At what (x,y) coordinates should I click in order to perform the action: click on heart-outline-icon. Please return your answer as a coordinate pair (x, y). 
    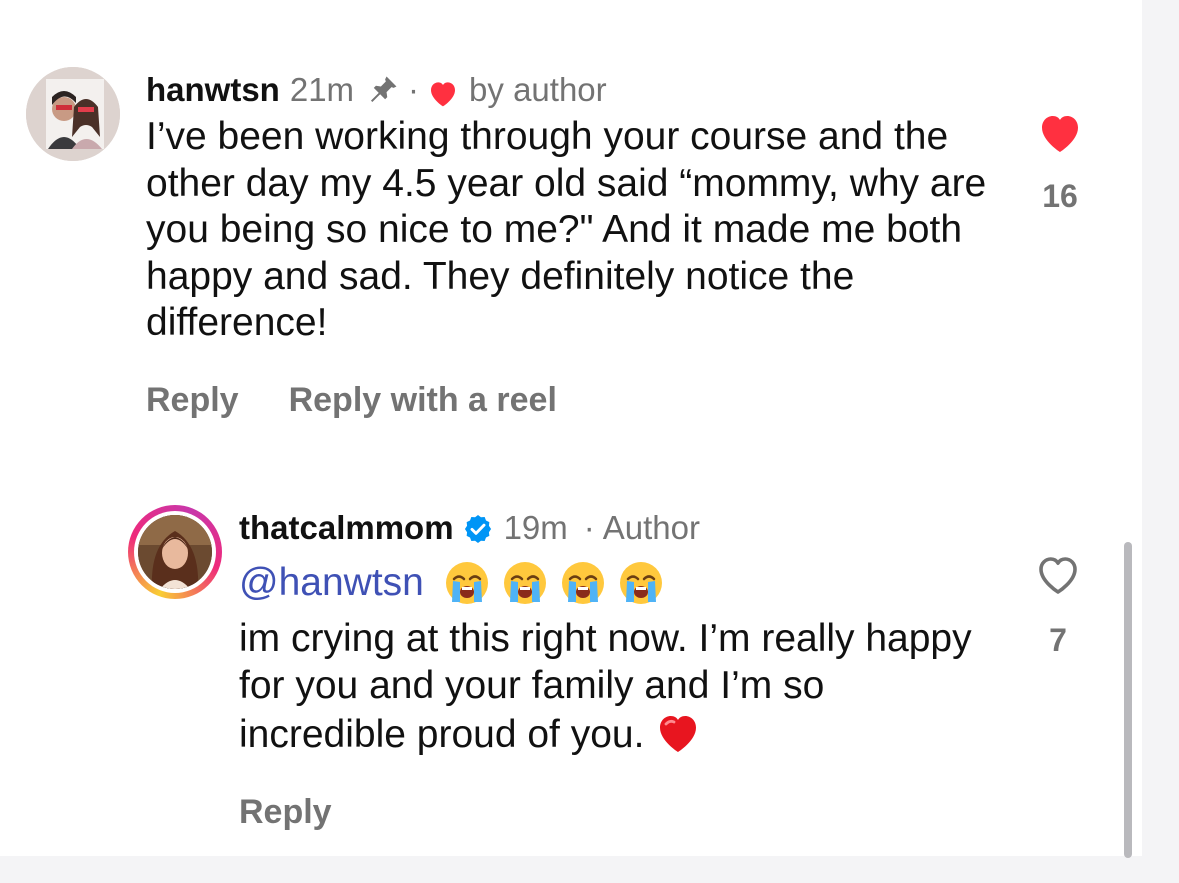
    Looking at the image, I should click on (1058, 574).